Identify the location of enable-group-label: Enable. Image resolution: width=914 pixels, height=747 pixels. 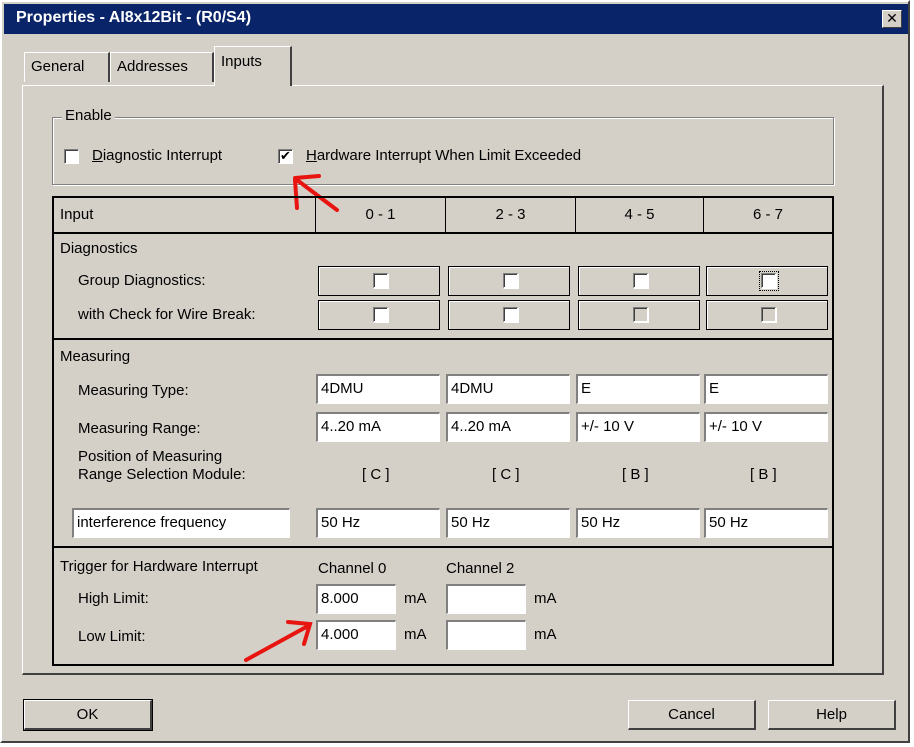
(88, 115).